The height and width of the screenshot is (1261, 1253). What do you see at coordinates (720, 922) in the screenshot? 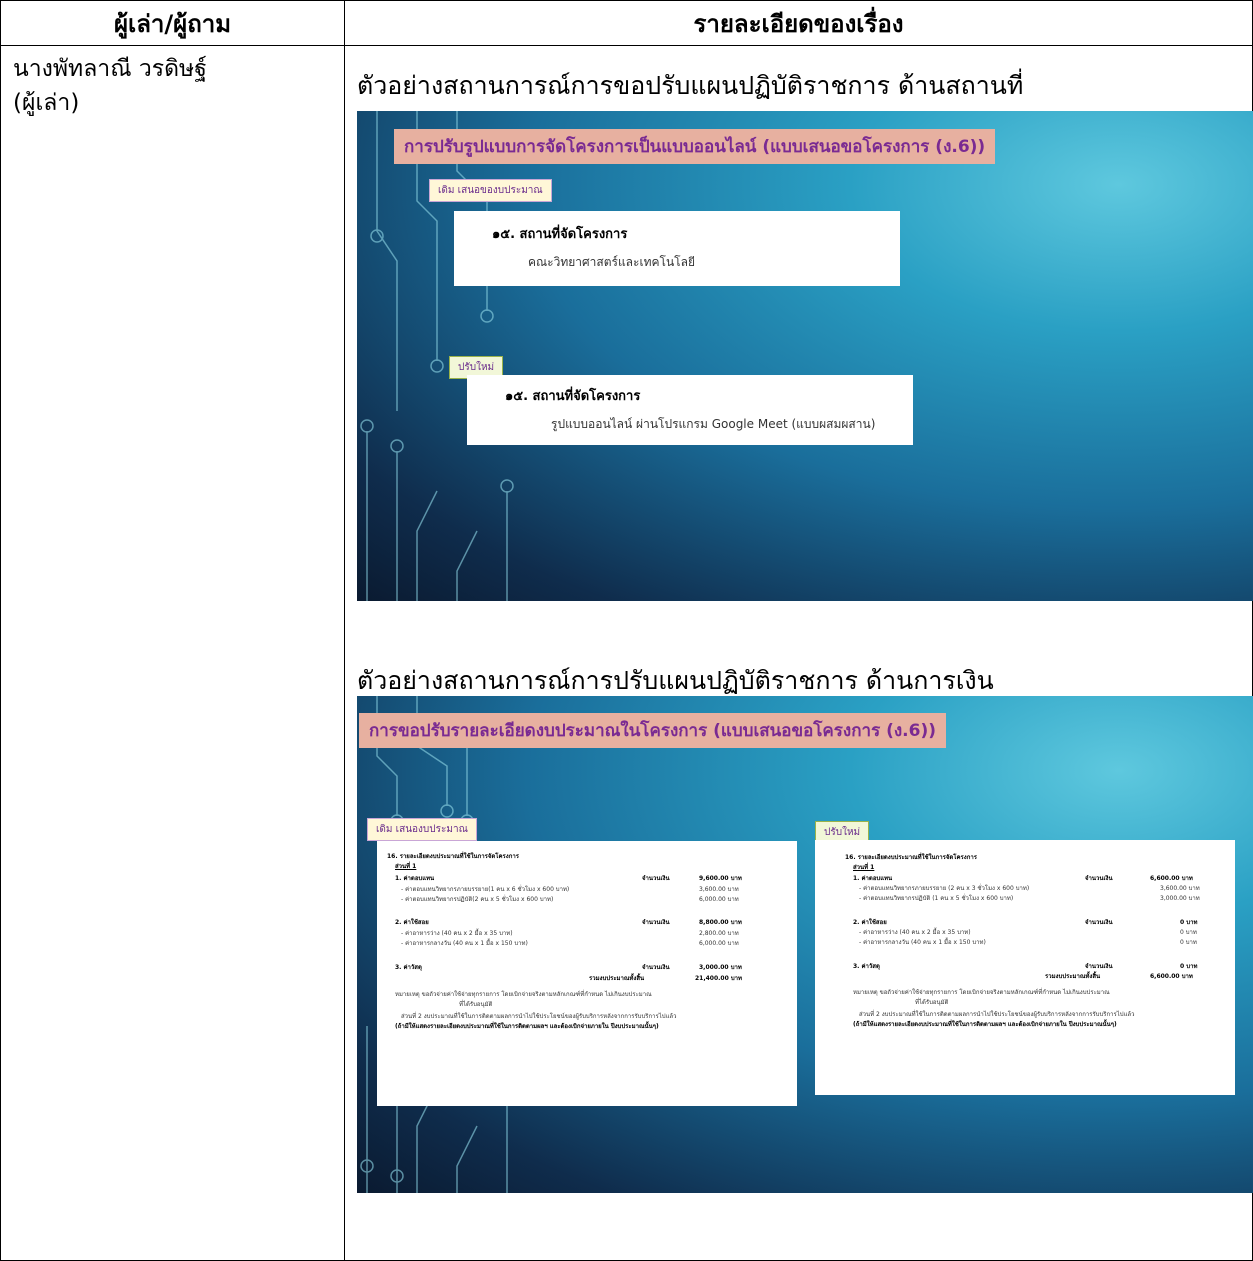
I see `budget-item2-total: 8,800.00 บาท` at bounding box center [720, 922].